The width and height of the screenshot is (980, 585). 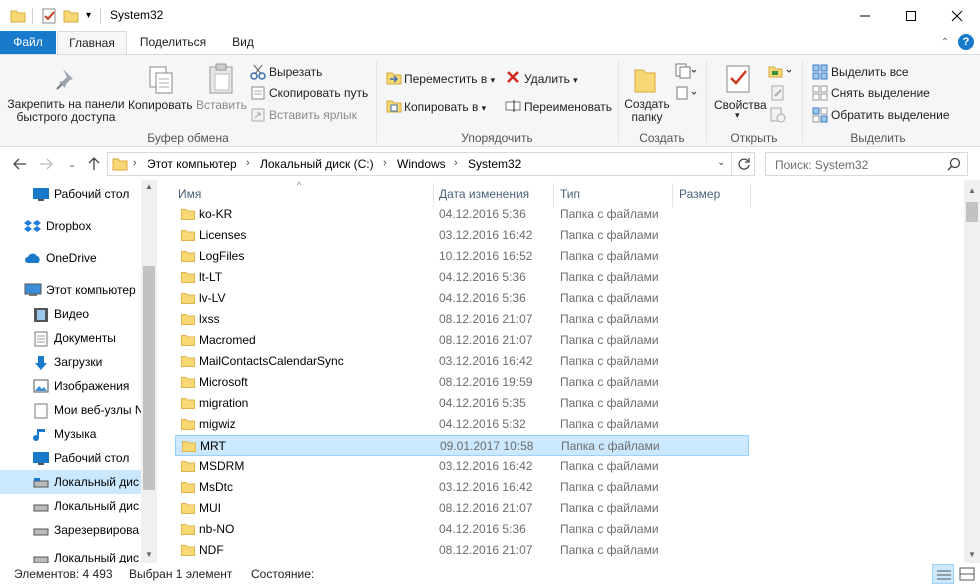 I want to click on properties-icon, so click(x=49, y=17).